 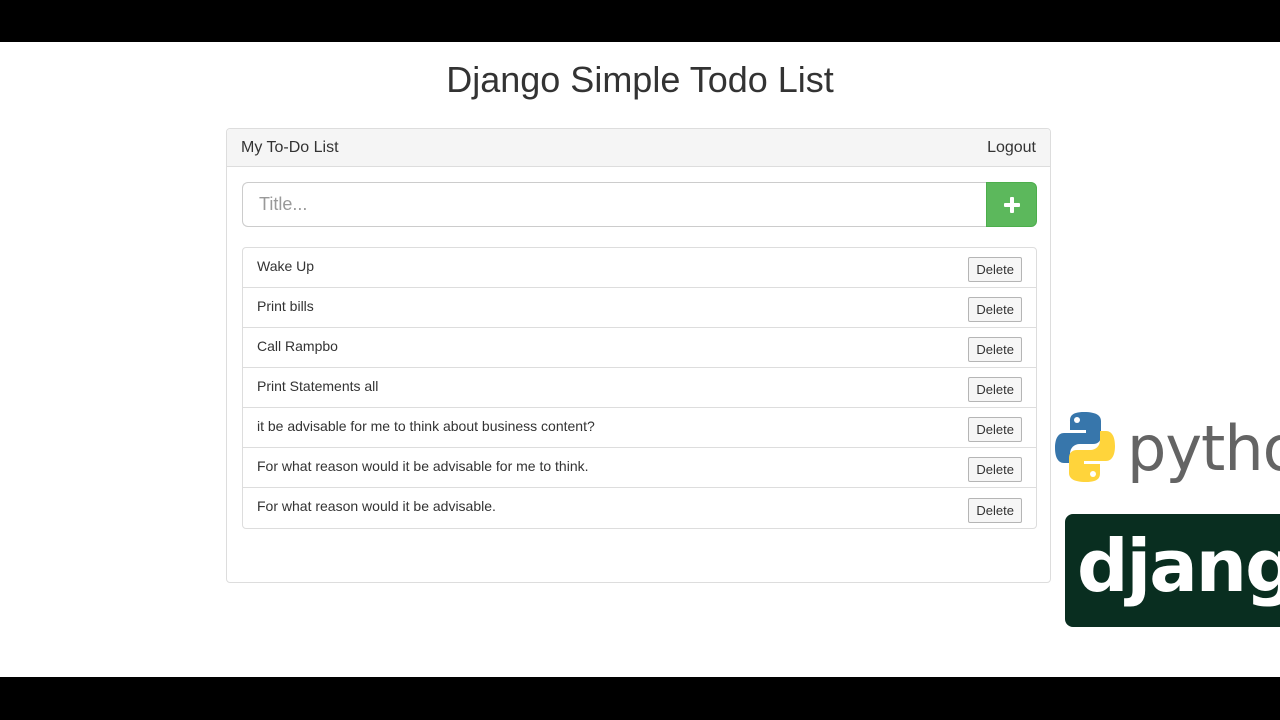 I want to click on logout-link: Logout, so click(x=1011, y=148).